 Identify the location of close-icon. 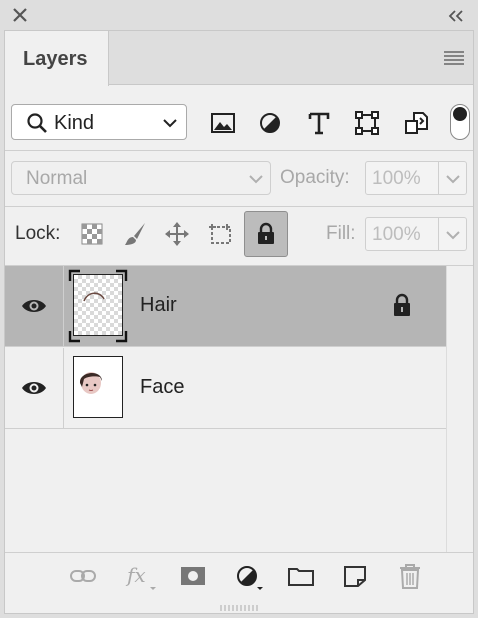
(20, 15).